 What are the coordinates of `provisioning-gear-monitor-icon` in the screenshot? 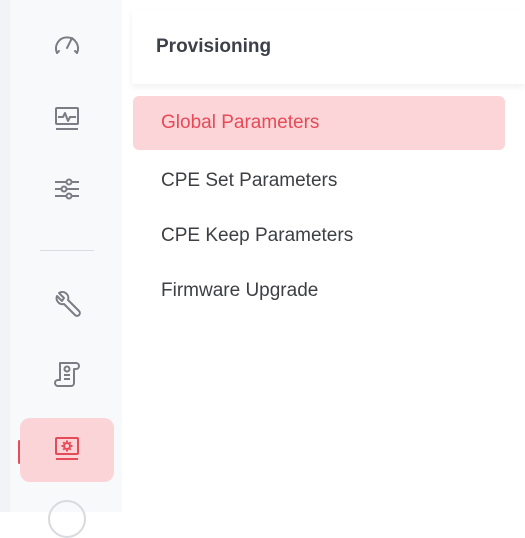 It's located at (67, 450).